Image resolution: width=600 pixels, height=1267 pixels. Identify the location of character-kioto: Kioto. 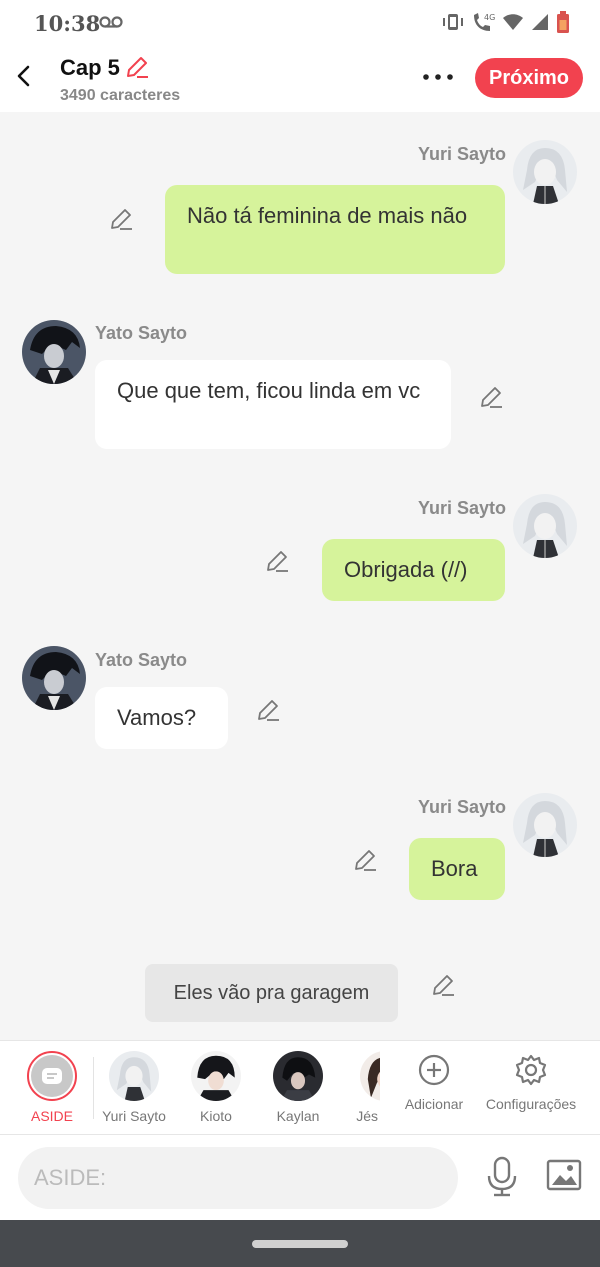
(216, 1087).